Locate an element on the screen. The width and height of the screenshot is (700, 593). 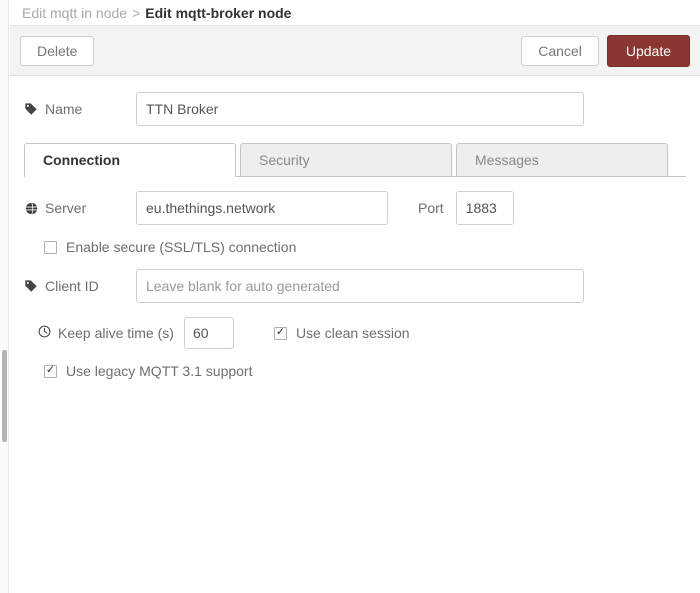
clean-session-row: ✓ Use clean session is located at coordinates (341, 333).